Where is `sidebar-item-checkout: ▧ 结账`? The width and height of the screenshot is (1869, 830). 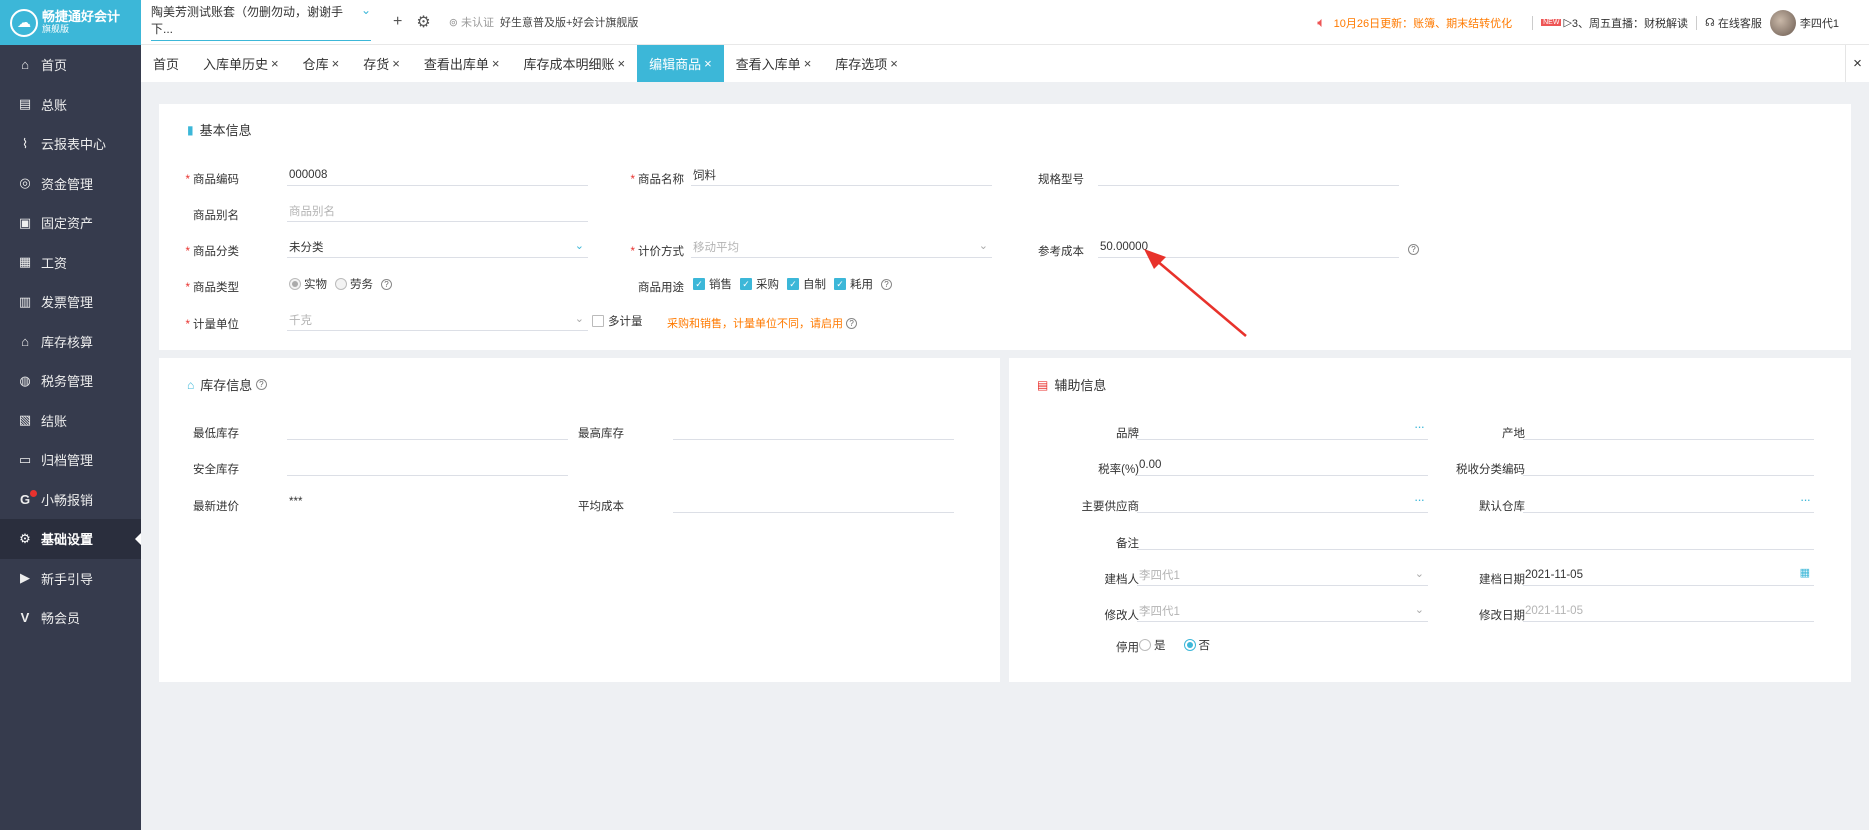 sidebar-item-checkout: ▧ 结账 is located at coordinates (70, 421).